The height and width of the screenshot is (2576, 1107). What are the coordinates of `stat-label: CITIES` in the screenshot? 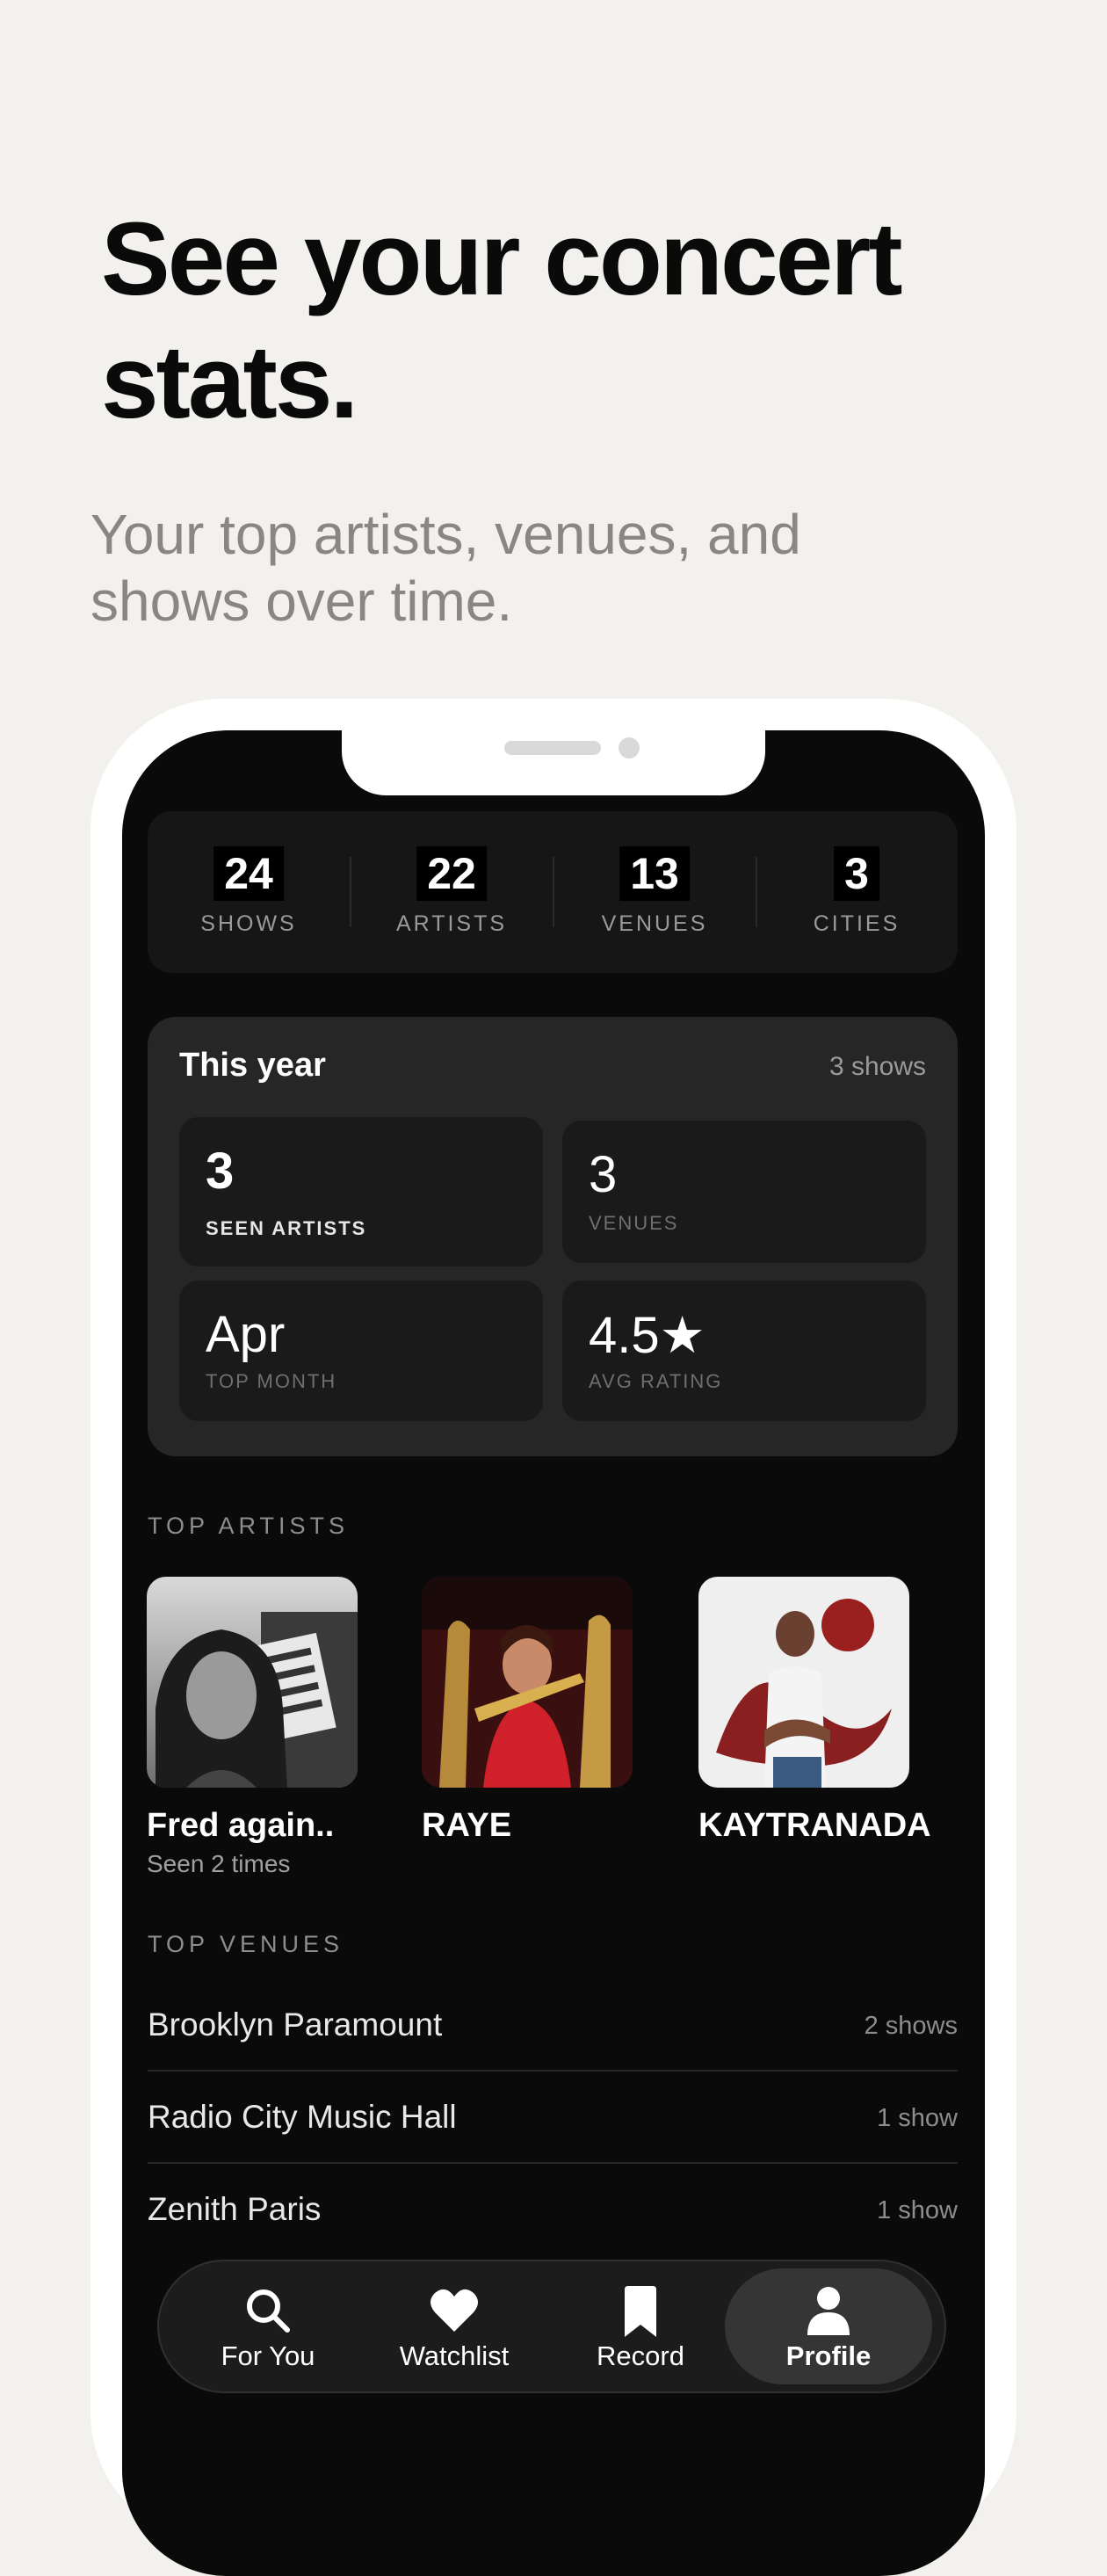 It's located at (857, 923).